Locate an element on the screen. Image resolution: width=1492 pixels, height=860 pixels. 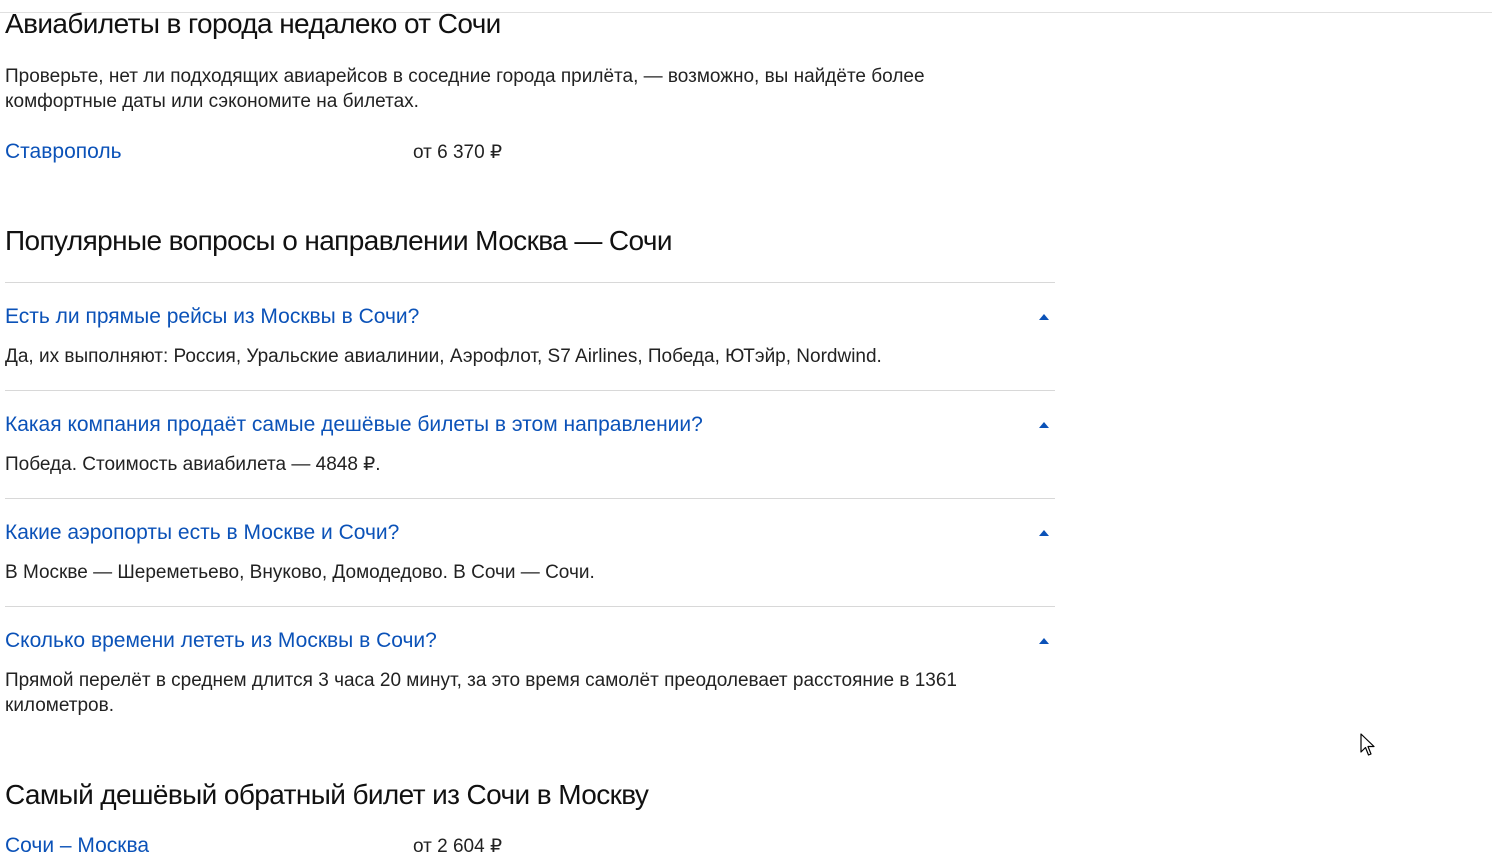
faq-question: Есть ли прямые рейсы из Москвы в Сочи? is located at coordinates (212, 317).